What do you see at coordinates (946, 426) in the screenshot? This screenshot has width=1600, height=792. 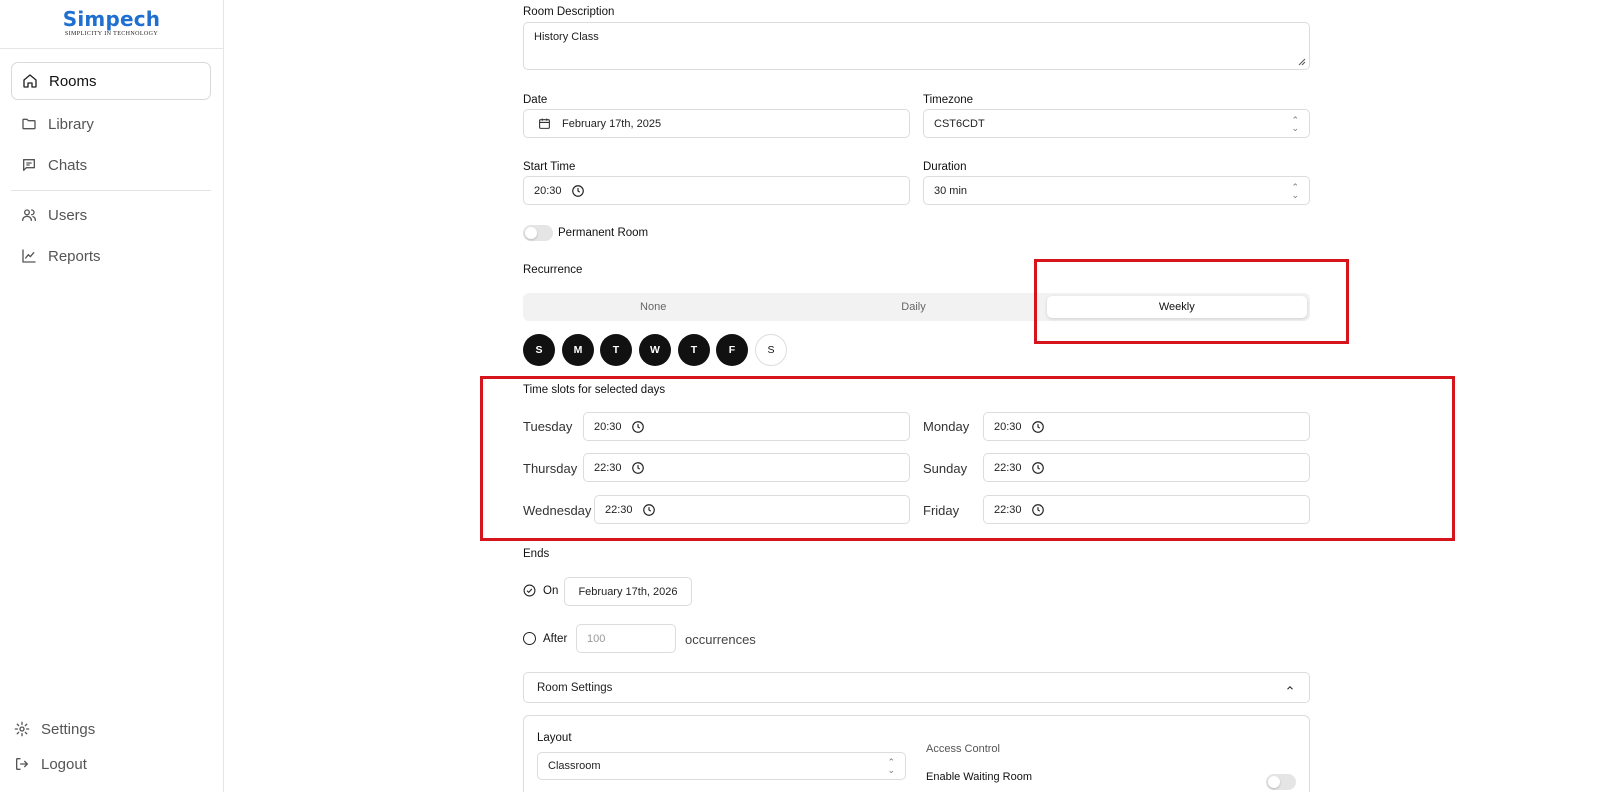 I see `slot-day-label: Monday` at bounding box center [946, 426].